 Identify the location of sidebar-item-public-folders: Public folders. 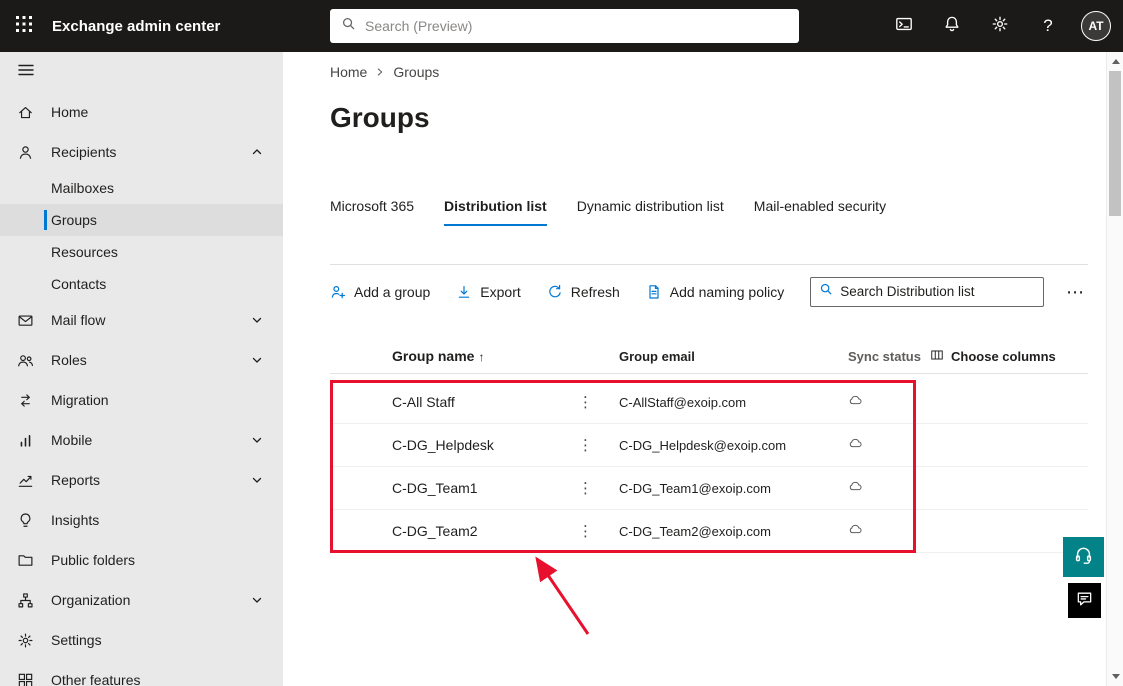
(141, 560).